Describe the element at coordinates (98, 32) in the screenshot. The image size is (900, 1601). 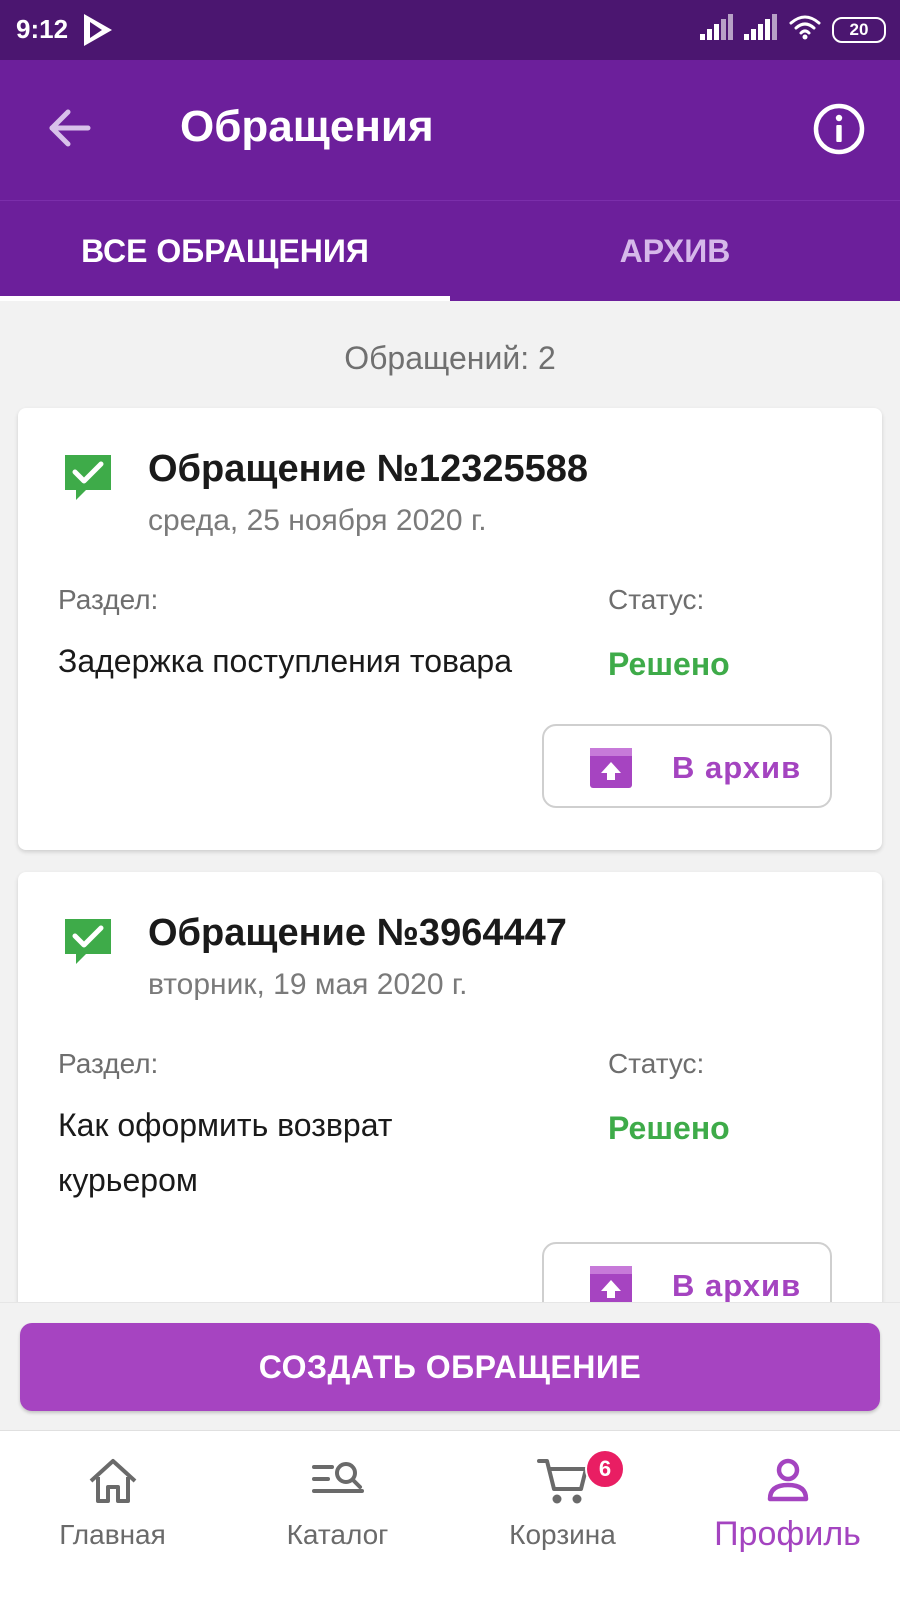
I see `play-logo-icon` at that location.